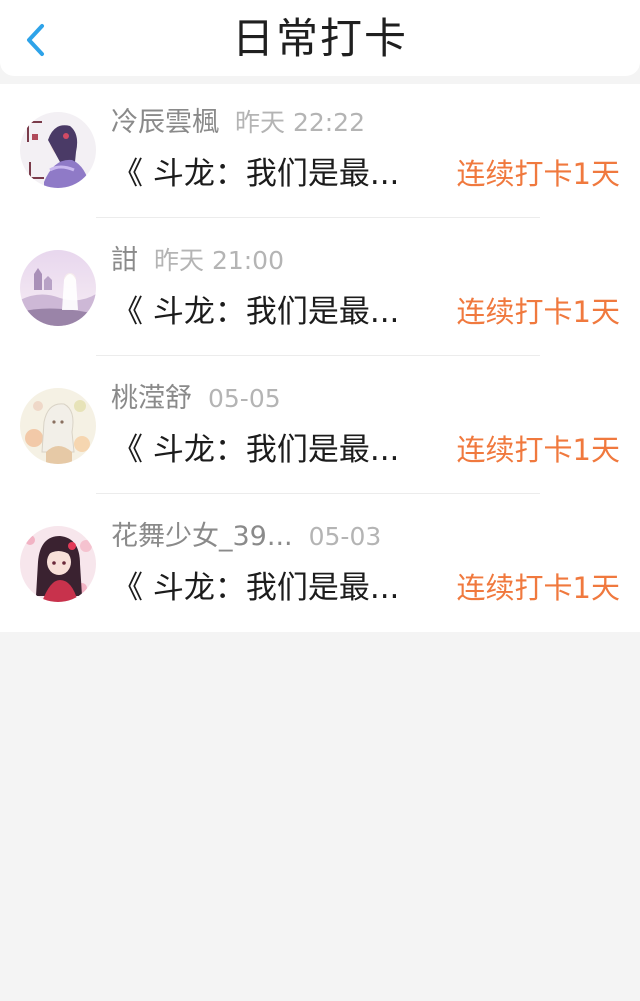 The image size is (640, 1001). I want to click on top-bar: 日常打卡, so click(320, 38).